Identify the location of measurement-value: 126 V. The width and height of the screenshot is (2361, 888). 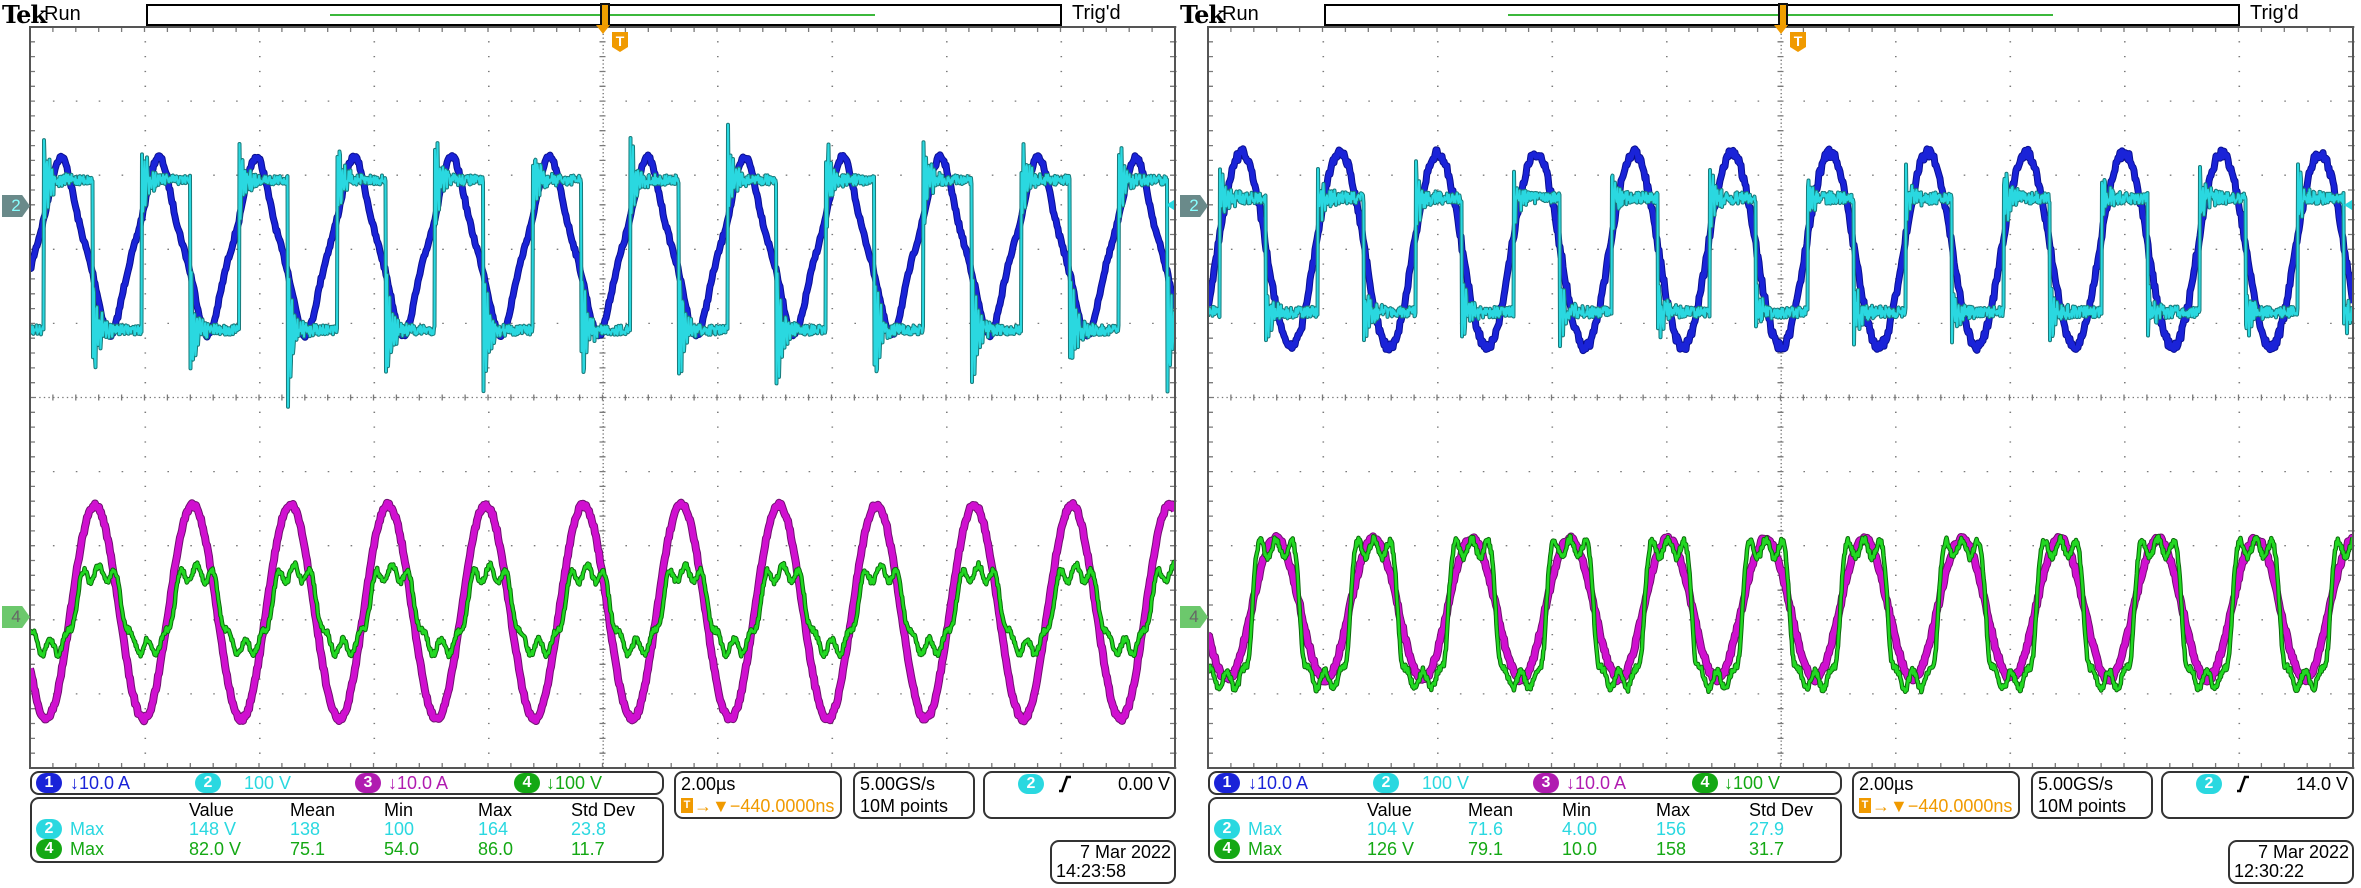
(1391, 849).